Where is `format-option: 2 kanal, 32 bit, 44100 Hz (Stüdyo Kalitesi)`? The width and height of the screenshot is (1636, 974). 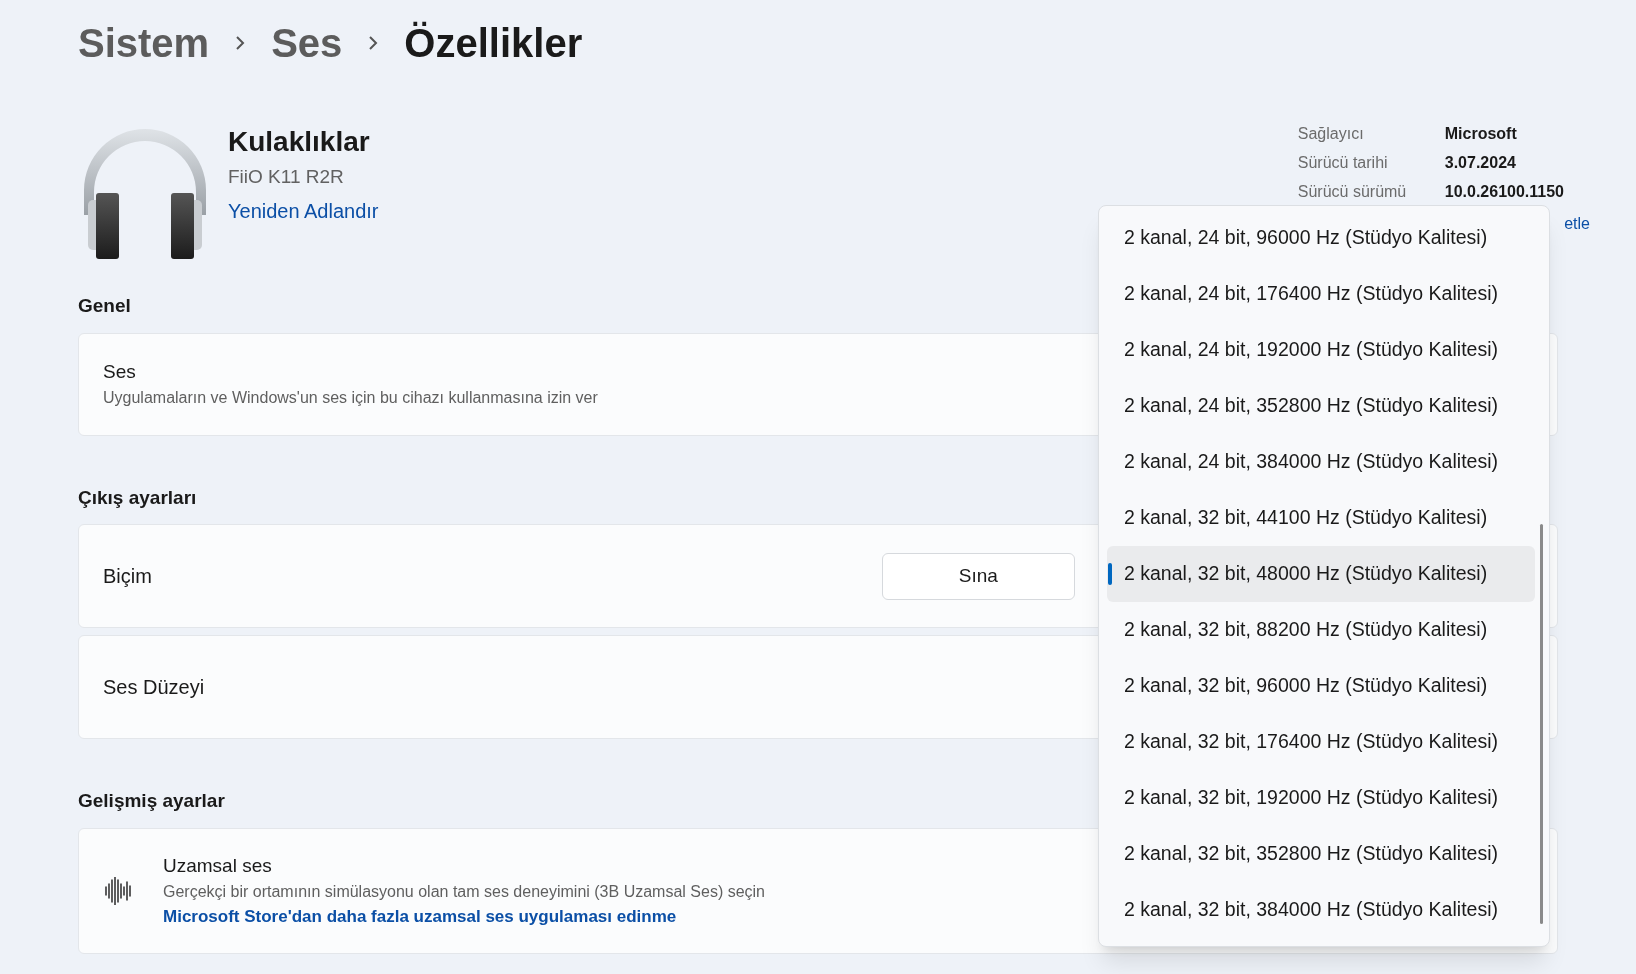 format-option: 2 kanal, 32 bit, 44100 Hz (Stüdyo Kalitesi) is located at coordinates (1321, 518).